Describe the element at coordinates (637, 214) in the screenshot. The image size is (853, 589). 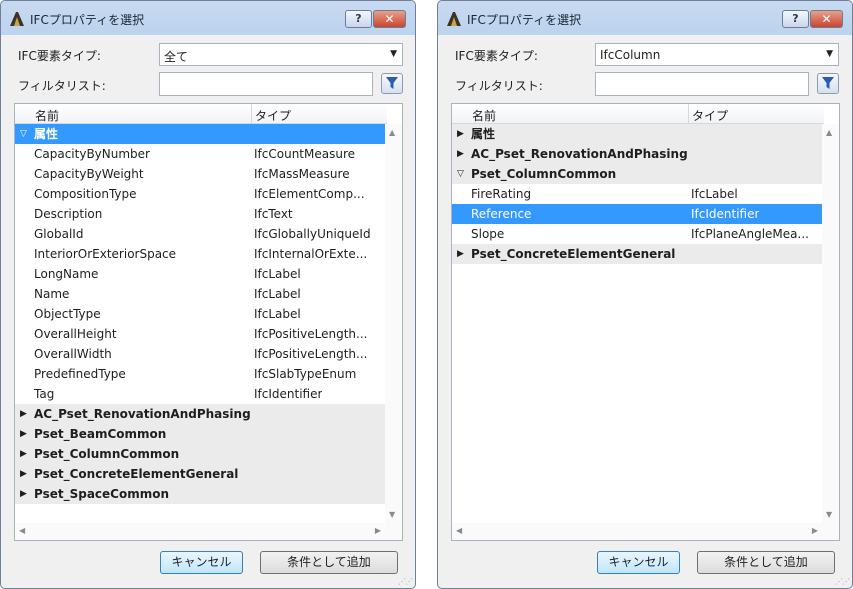
I see `property-row: Reference IfcIdentifier` at that location.